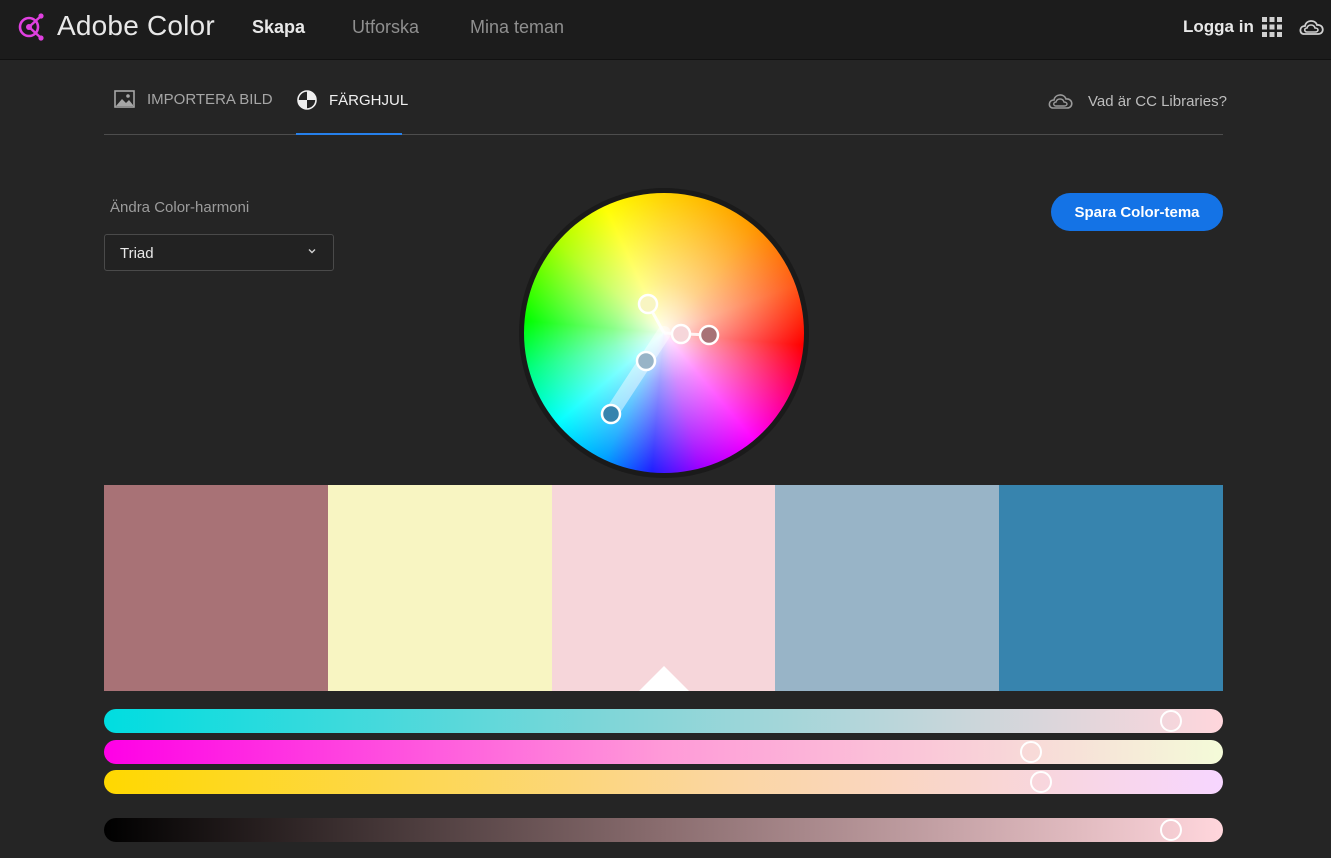 The image size is (1331, 858). Describe the element at coordinates (385, 27) in the screenshot. I see `nav-utforska: Utforska` at that location.